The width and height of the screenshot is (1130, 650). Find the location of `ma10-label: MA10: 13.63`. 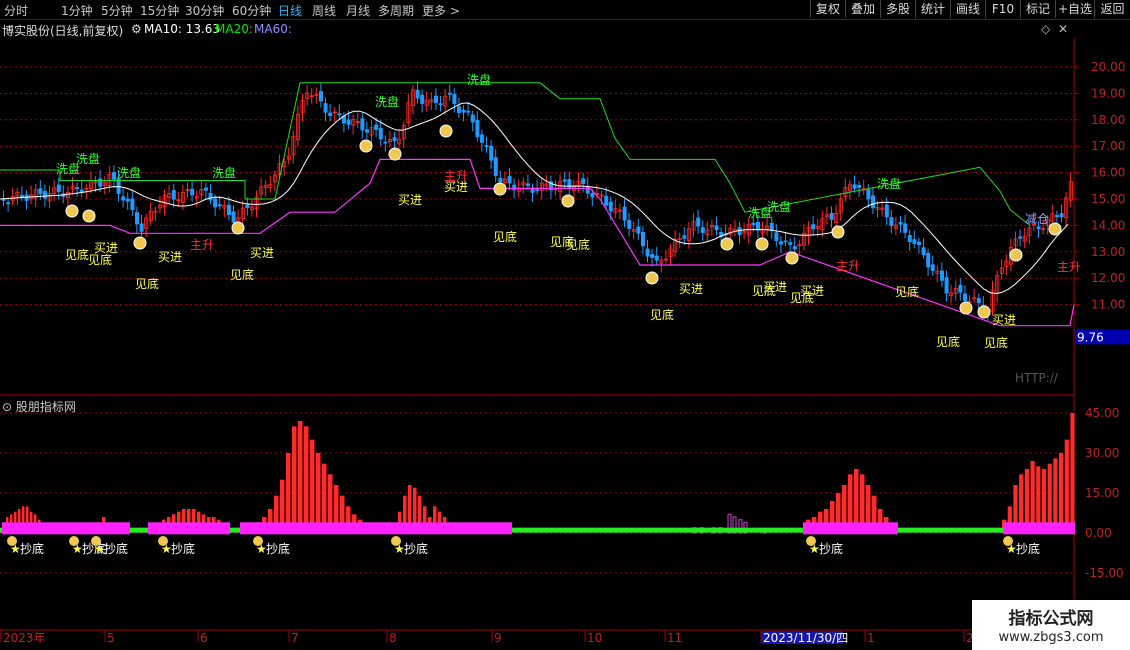

ma10-label: MA10: 13.63 is located at coordinates (182, 29).